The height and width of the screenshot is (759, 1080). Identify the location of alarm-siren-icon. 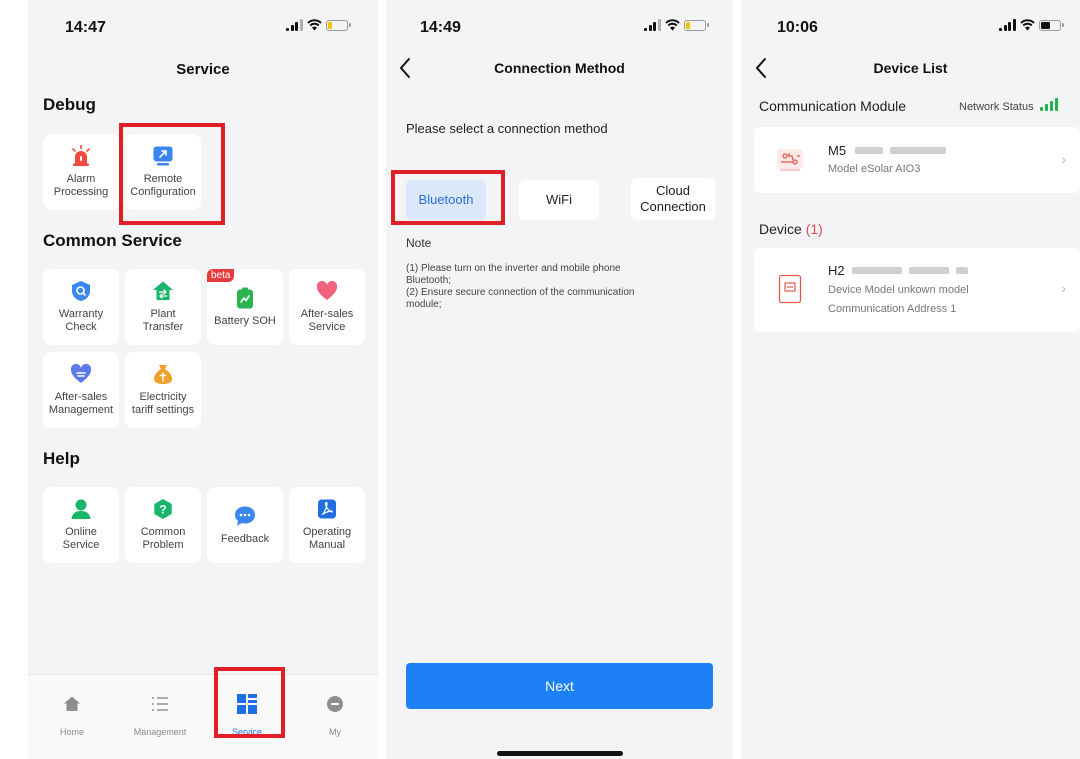
(81, 156).